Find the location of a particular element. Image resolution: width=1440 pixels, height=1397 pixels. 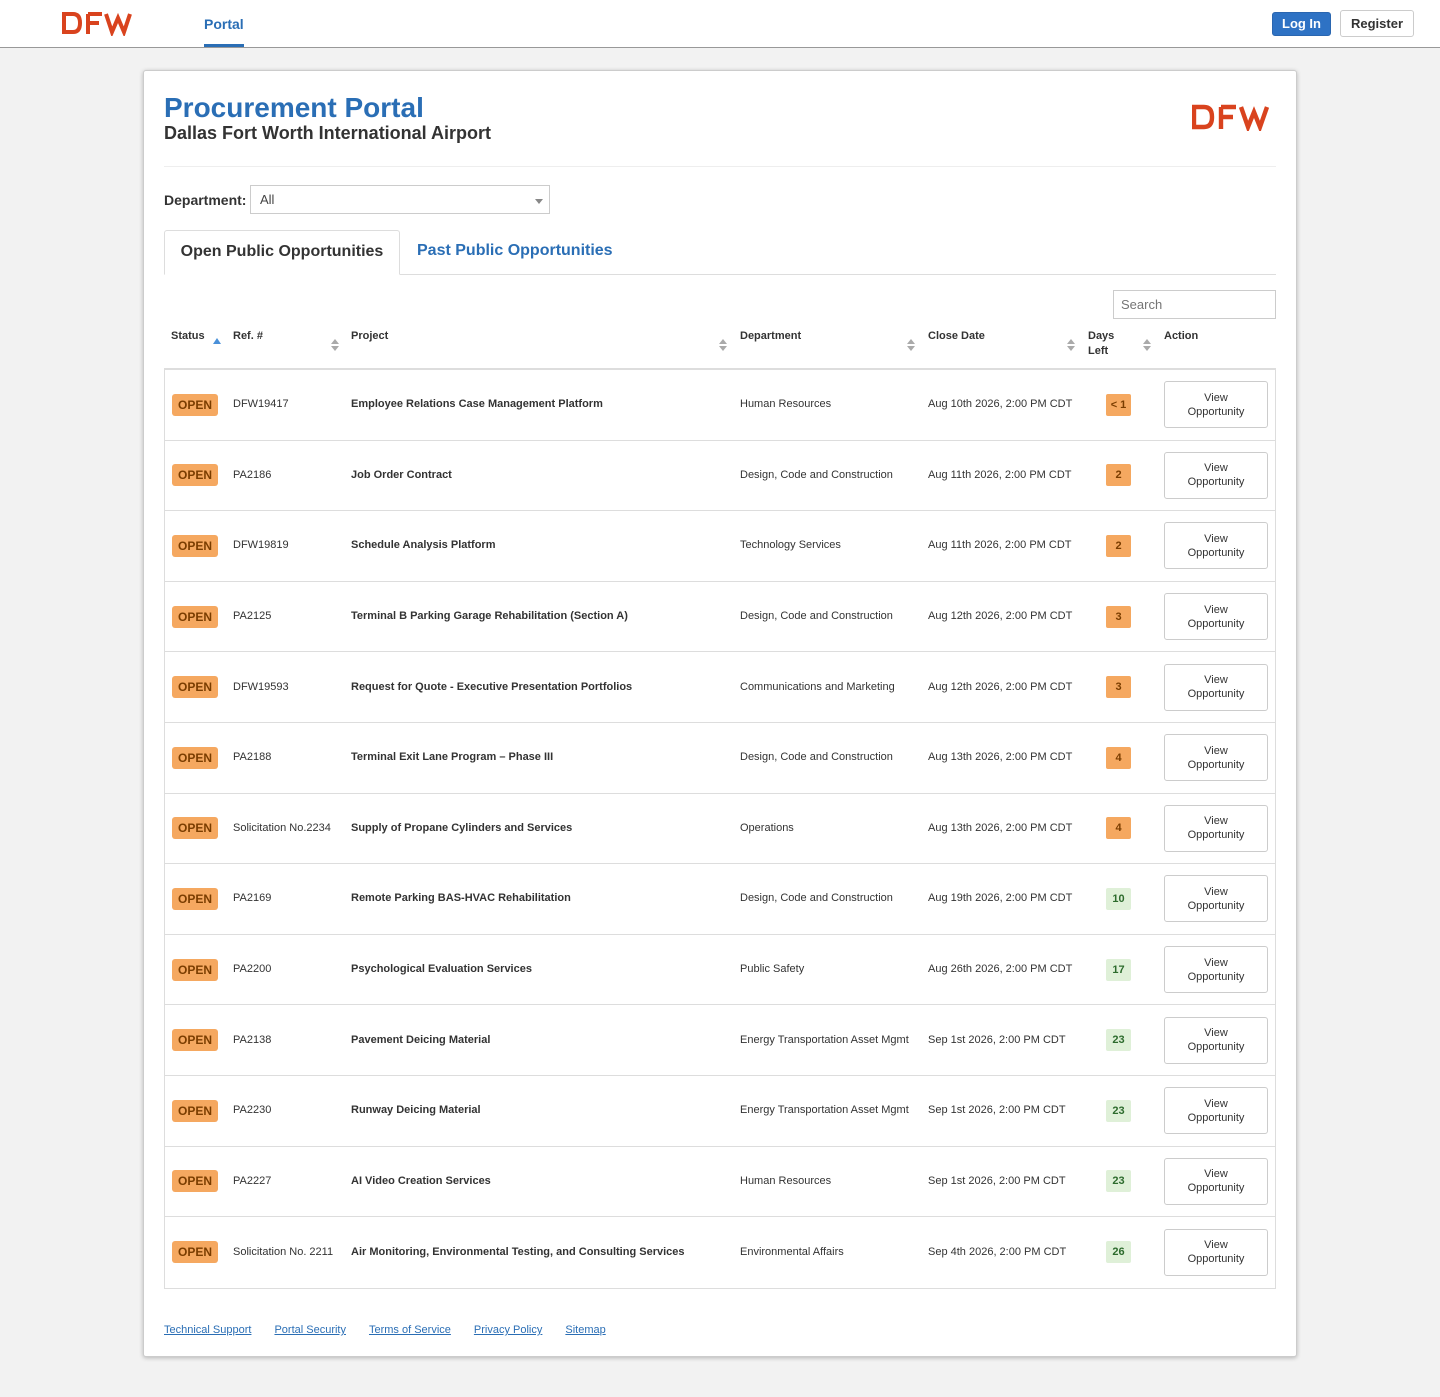

header-days-left: Days Left is located at coordinates (1106, 344).